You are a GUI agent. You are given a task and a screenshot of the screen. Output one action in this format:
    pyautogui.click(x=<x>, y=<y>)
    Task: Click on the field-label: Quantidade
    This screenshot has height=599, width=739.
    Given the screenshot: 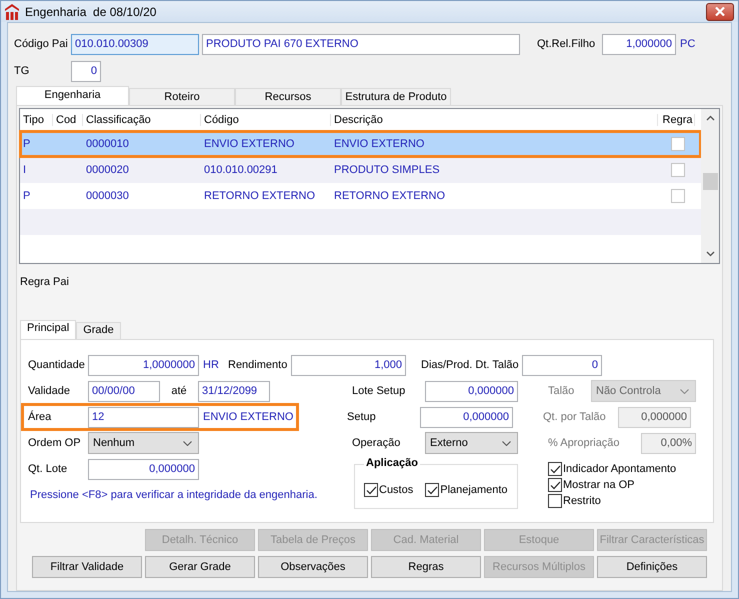 What is the action you would take?
    pyautogui.click(x=57, y=365)
    